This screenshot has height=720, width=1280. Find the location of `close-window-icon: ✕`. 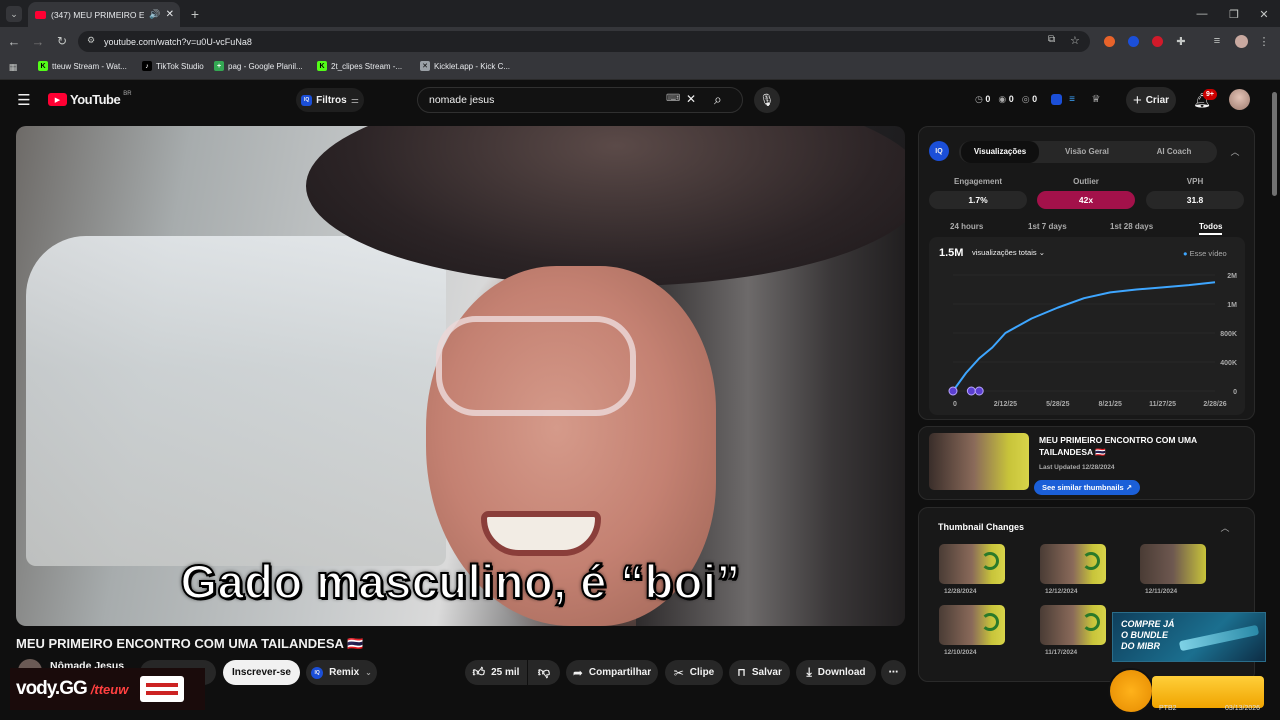

close-window-icon: ✕ is located at coordinates (1264, 14).